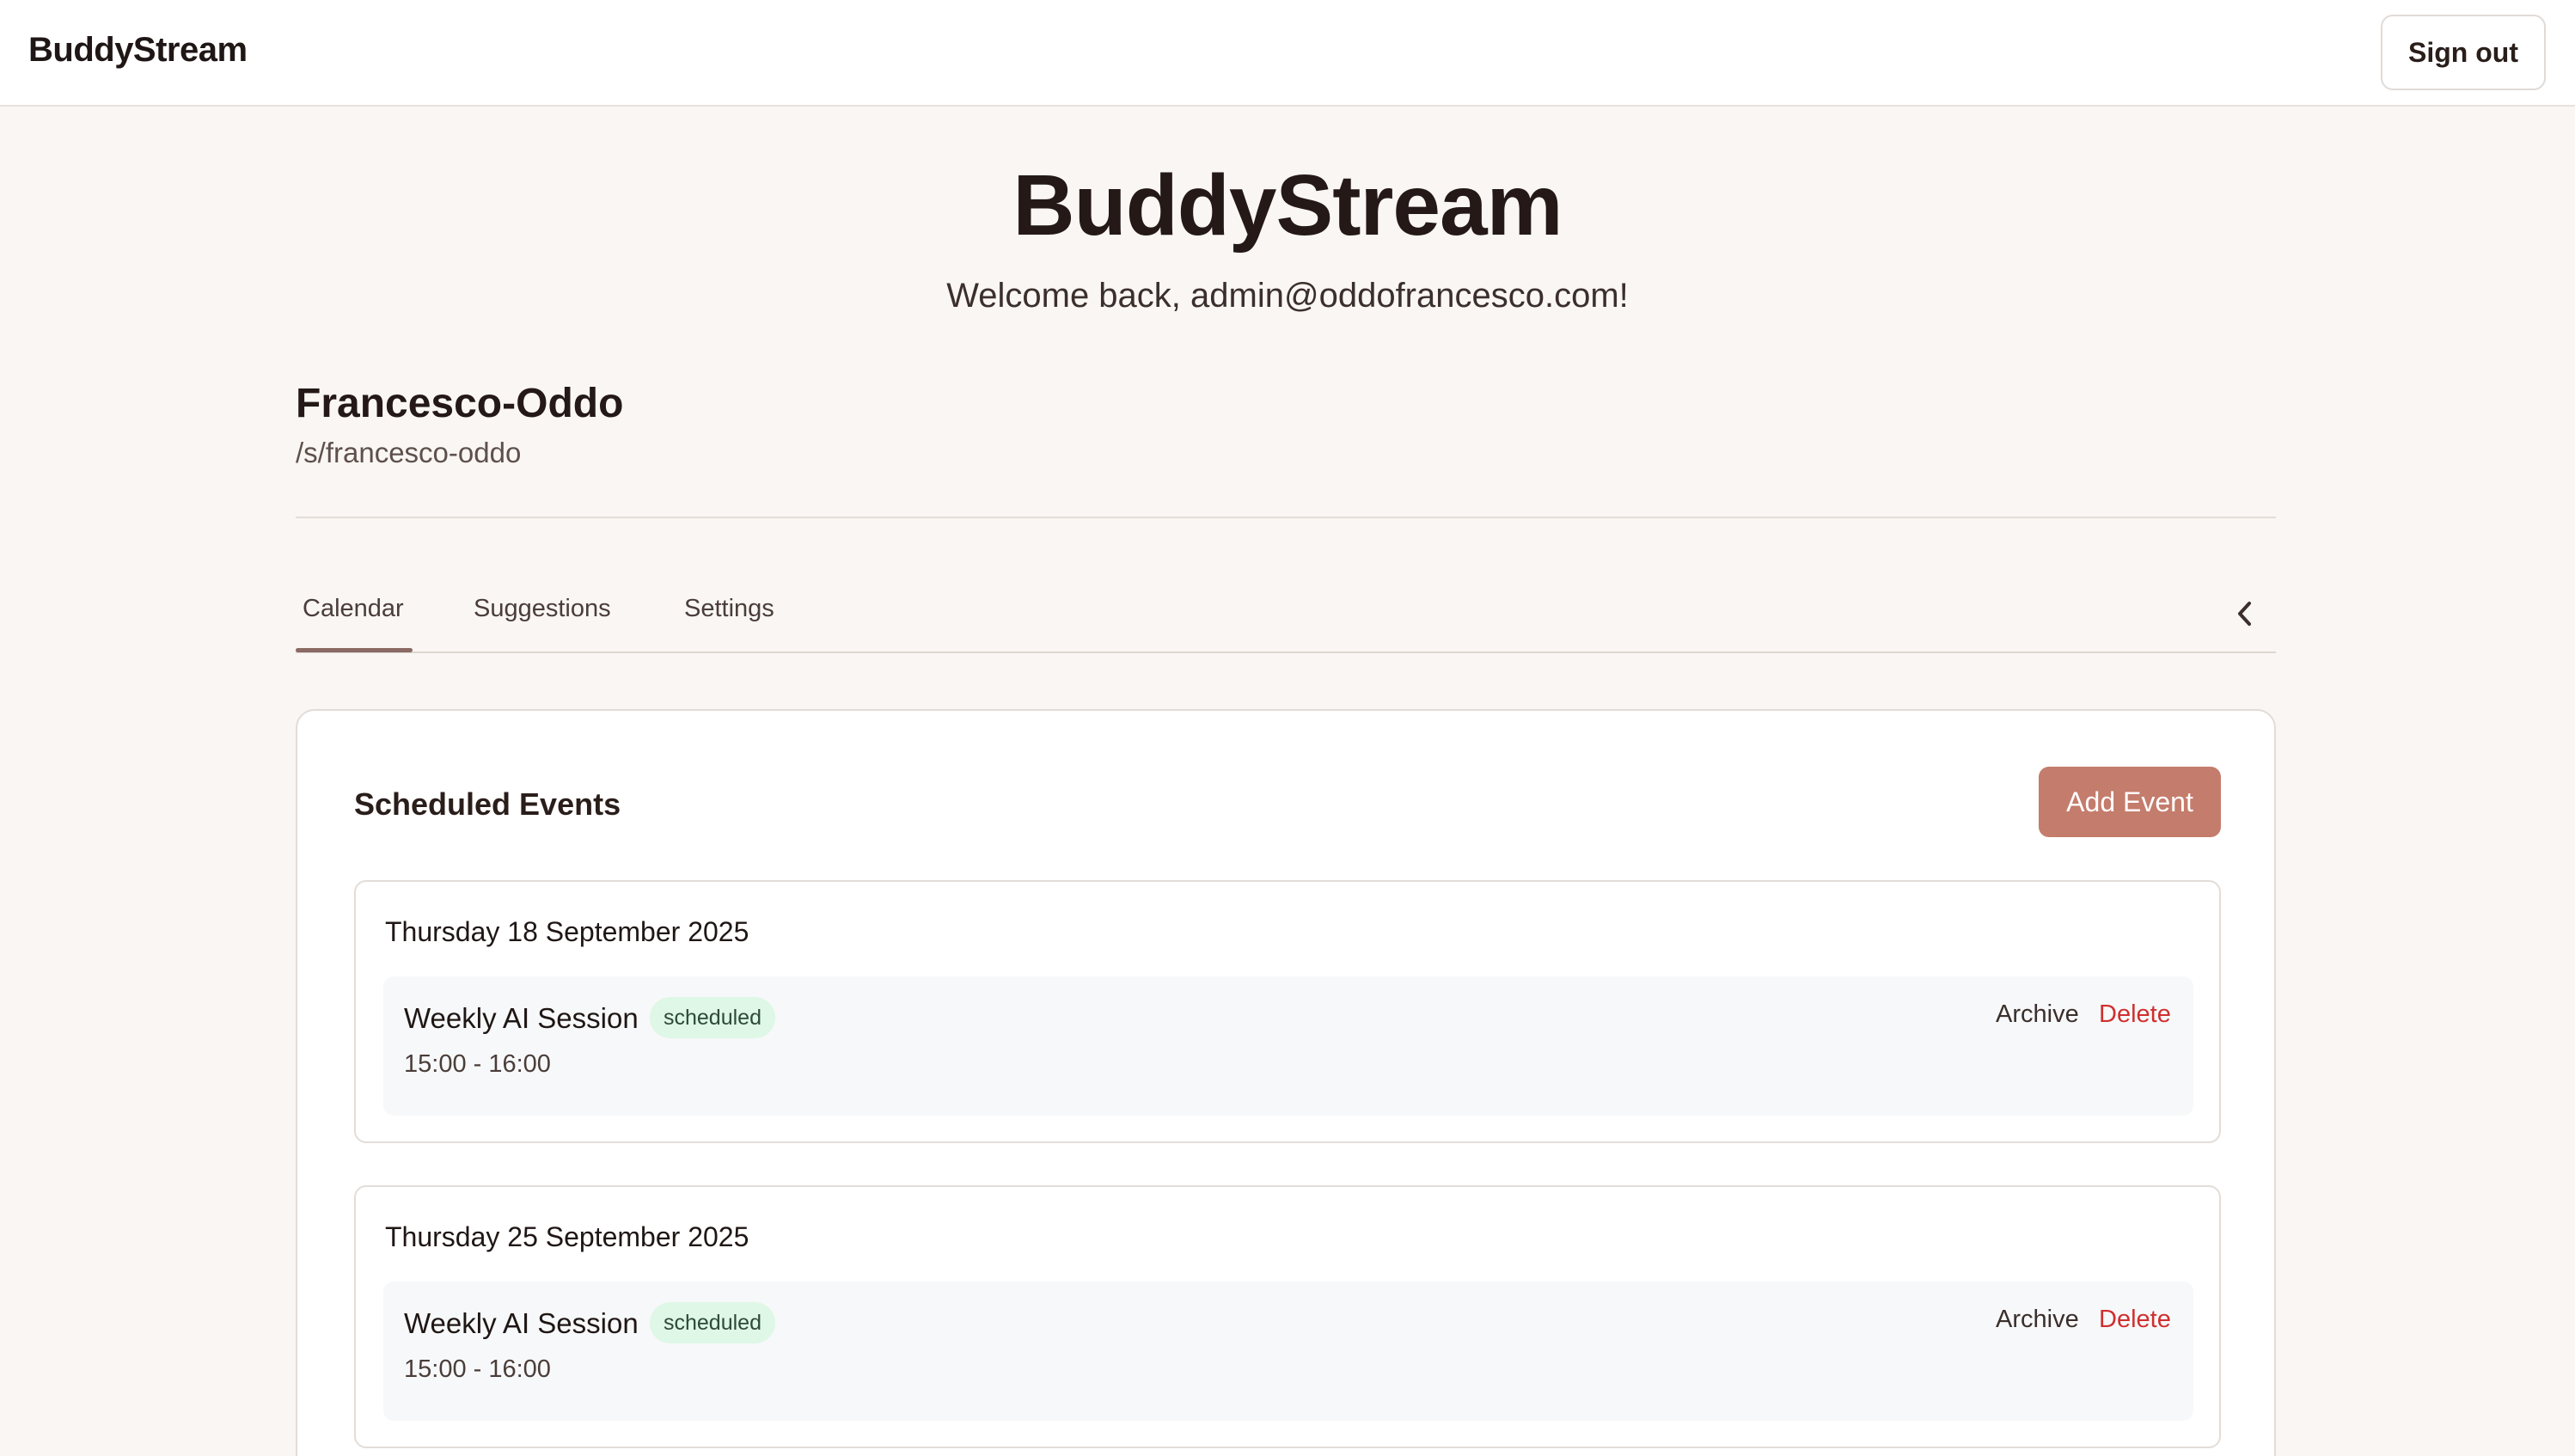 This screenshot has height=1456, width=2575. I want to click on tab-bar: Calendar Suggestions Settings, so click(1286, 617).